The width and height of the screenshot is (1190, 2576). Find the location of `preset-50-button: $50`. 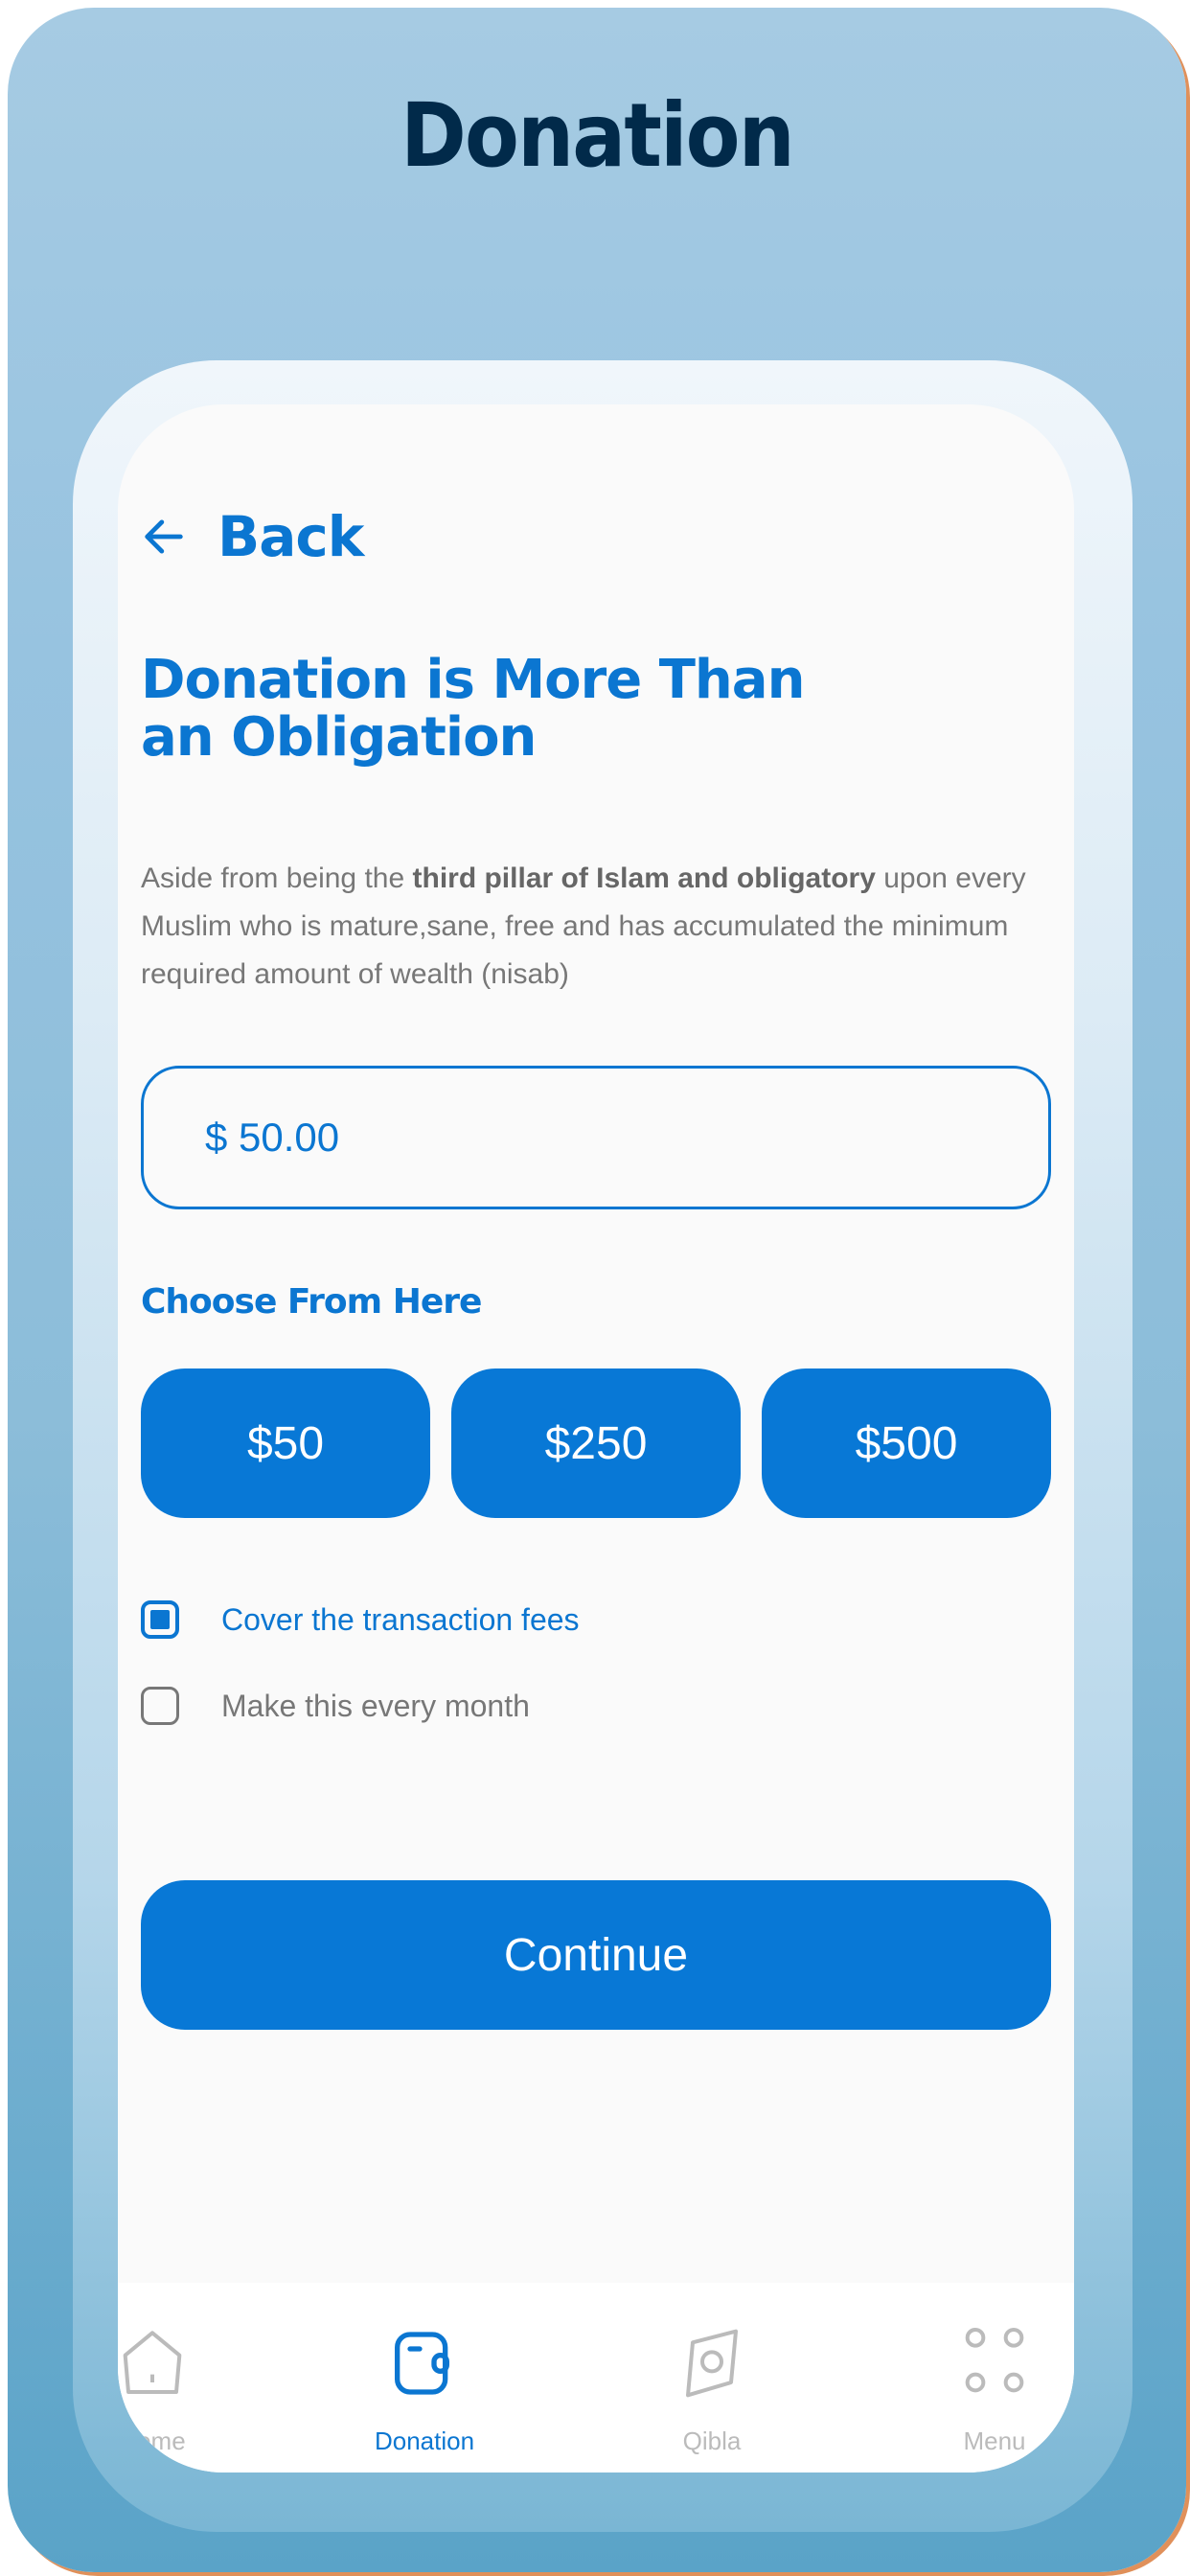

preset-50-button: $50 is located at coordinates (286, 1443).